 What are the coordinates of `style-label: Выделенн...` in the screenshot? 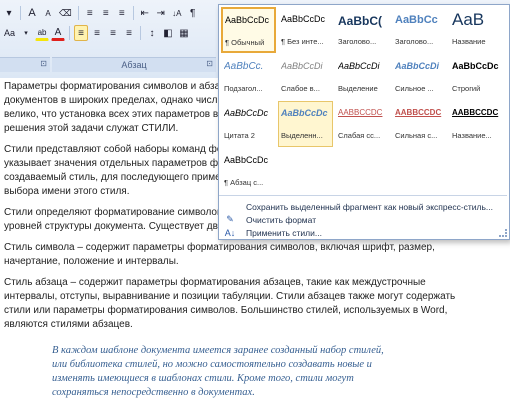 It's located at (302, 135).